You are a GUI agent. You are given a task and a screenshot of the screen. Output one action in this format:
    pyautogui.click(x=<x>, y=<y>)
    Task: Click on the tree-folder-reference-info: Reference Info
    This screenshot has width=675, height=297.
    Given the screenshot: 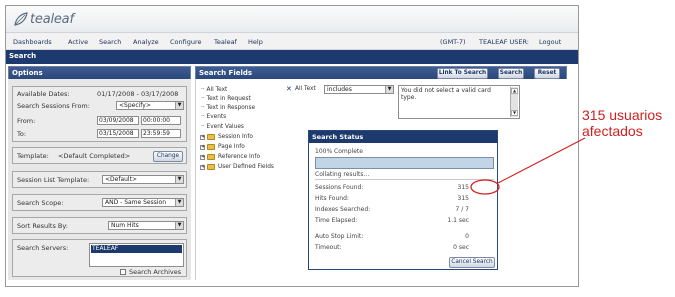 What is the action you would take?
    pyautogui.click(x=239, y=157)
    